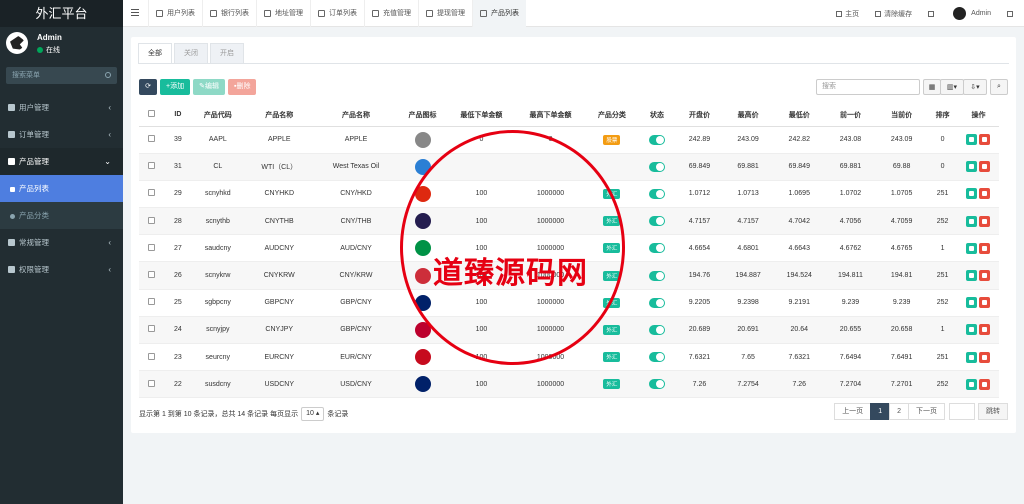  I want to click on home-button: 主页, so click(847, 14).